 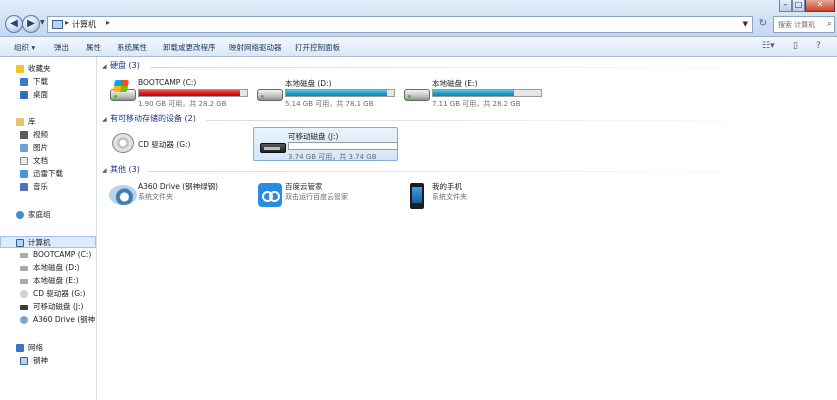 I want to click on forward-button: ▶, so click(x=31, y=24).